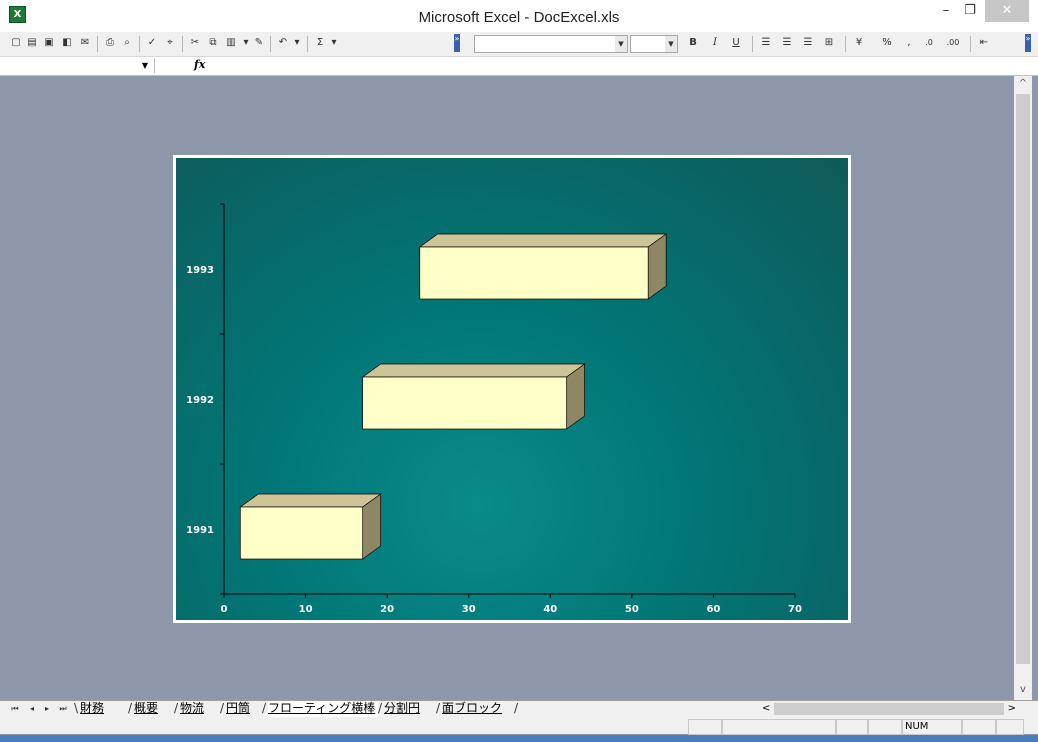 The image size is (1038, 742). What do you see at coordinates (297, 43) in the screenshot?
I see `undo-dropdown-icon: ▾` at bounding box center [297, 43].